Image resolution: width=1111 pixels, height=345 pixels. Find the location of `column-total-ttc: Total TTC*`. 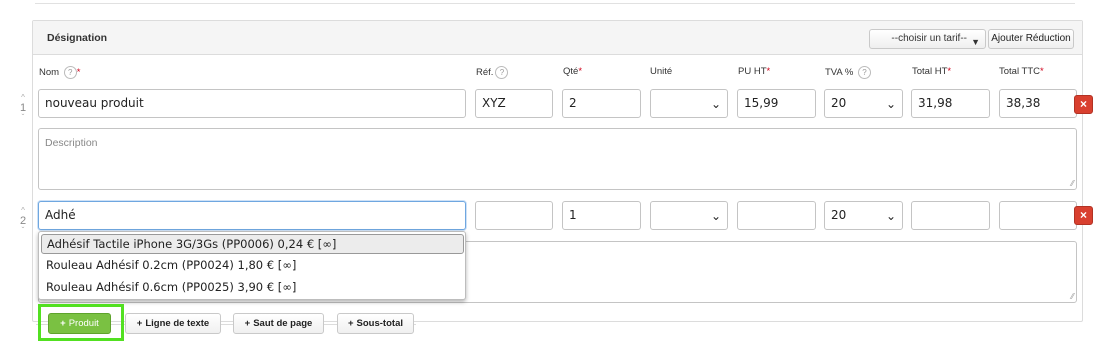

column-total-ttc: Total TTC* is located at coordinates (1021, 71).